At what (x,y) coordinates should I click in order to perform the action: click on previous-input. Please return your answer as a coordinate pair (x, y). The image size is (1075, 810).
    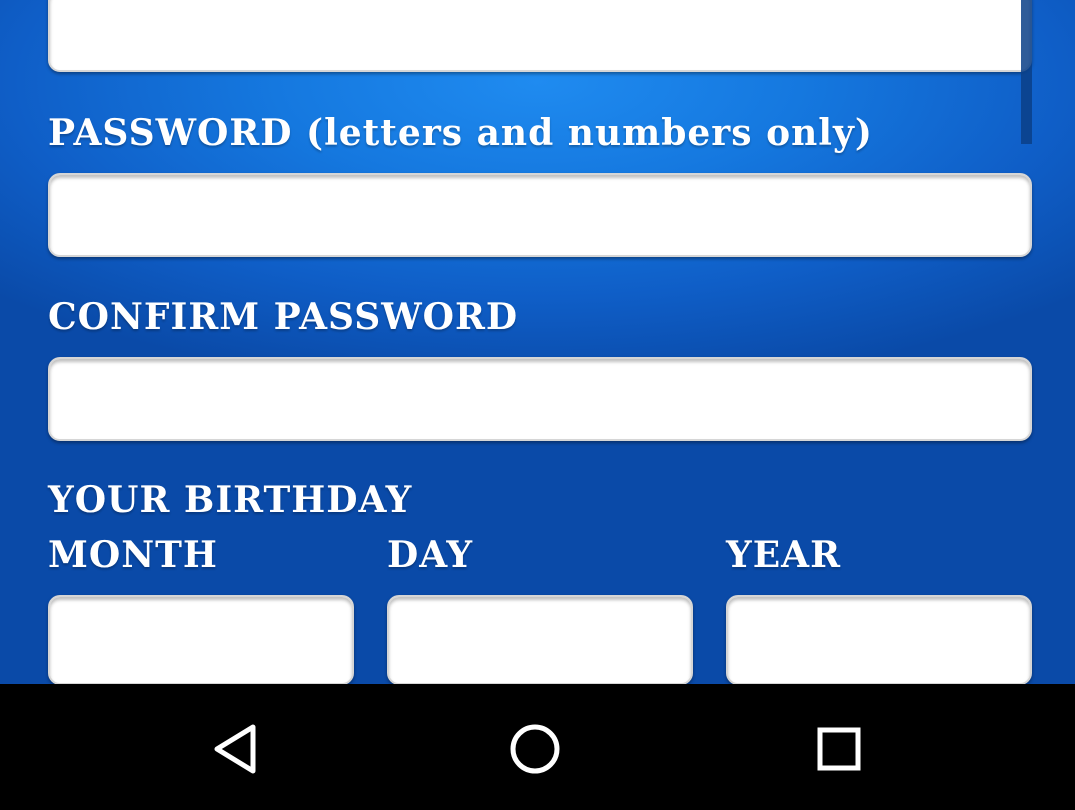
    Looking at the image, I should click on (540, 35).